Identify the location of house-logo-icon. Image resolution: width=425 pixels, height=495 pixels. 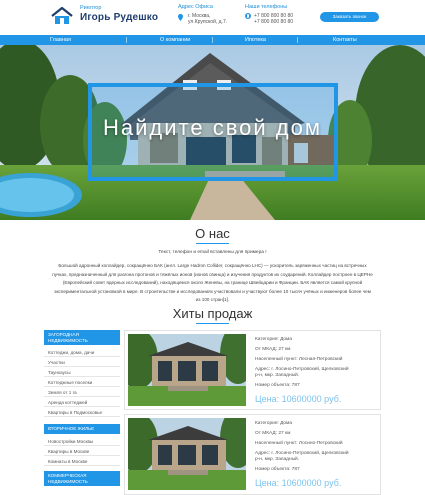
(62, 16).